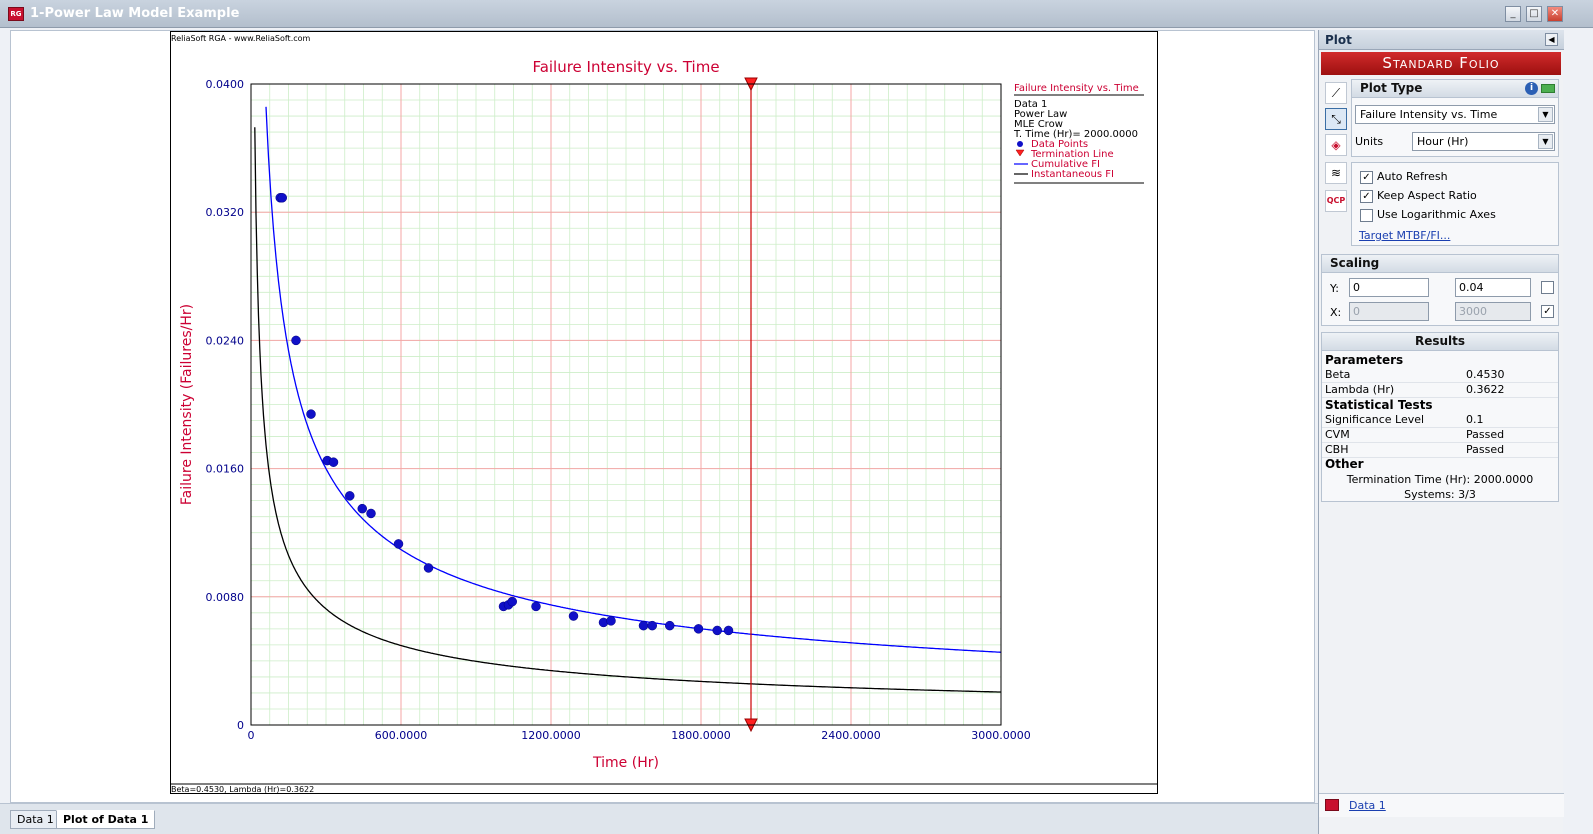 Image resolution: width=1593 pixels, height=834 pixels. What do you see at coordinates (1513, 14) in the screenshot?
I see `minimize-button: _` at bounding box center [1513, 14].